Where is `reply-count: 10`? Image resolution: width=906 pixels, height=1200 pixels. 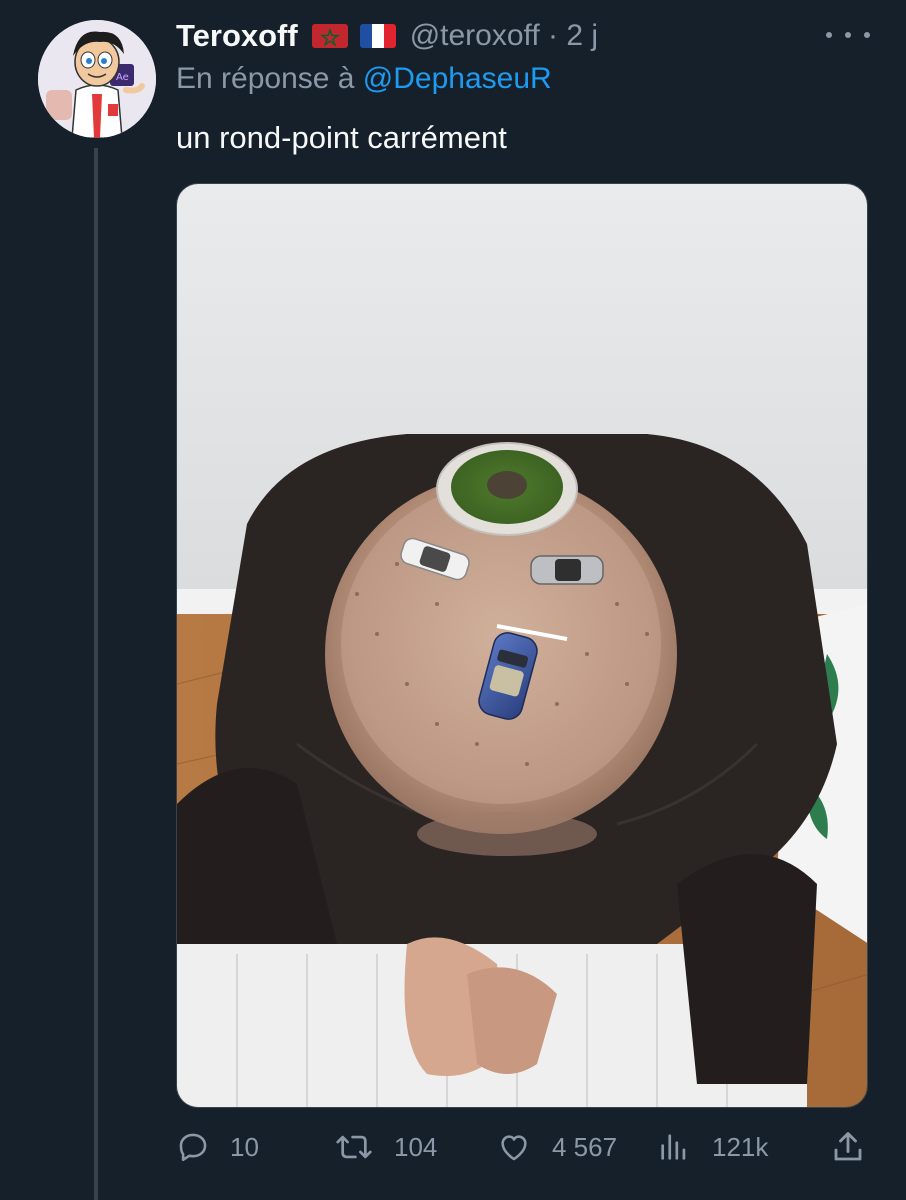 reply-count: 10 is located at coordinates (244, 1146).